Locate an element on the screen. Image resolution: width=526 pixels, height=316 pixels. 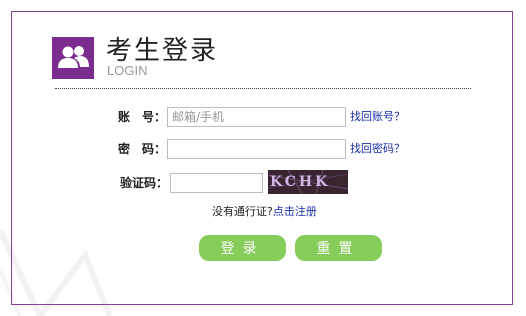
page-title: 考生登录 is located at coordinates (162, 51).